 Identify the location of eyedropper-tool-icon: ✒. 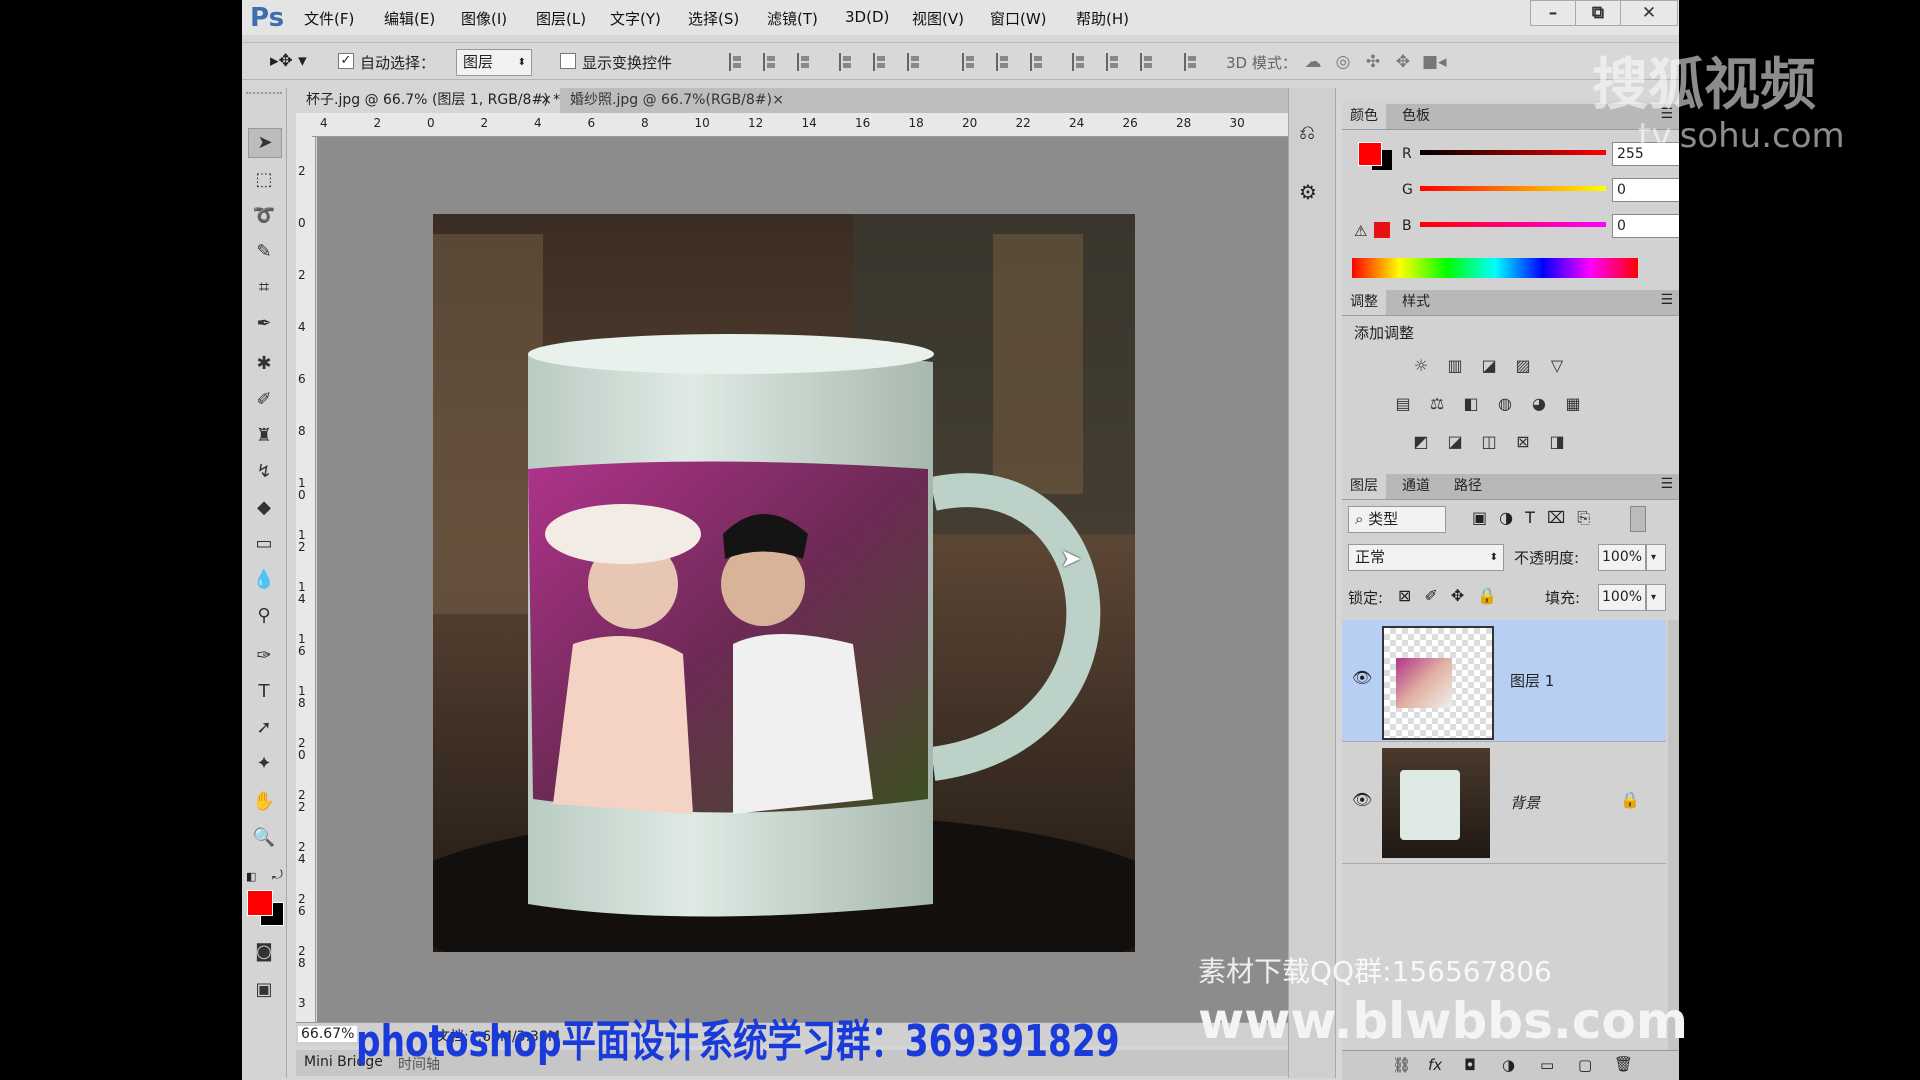
(264, 324).